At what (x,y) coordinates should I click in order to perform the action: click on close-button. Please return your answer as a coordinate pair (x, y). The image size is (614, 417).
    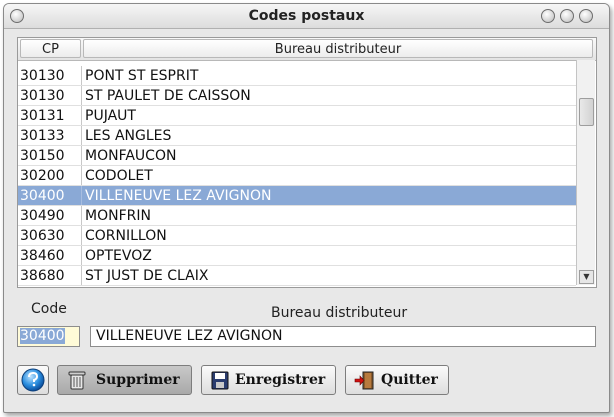
    Looking at the image, I should click on (586, 16).